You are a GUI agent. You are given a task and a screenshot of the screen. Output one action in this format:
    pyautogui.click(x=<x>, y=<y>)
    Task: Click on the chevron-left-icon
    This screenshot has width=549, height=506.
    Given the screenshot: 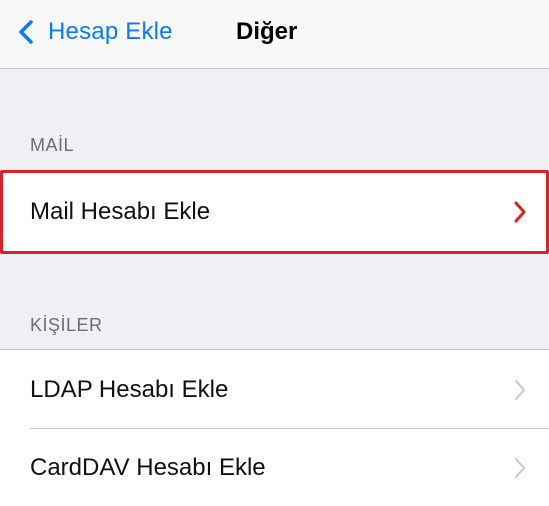 What is the action you would take?
    pyautogui.click(x=26, y=32)
    